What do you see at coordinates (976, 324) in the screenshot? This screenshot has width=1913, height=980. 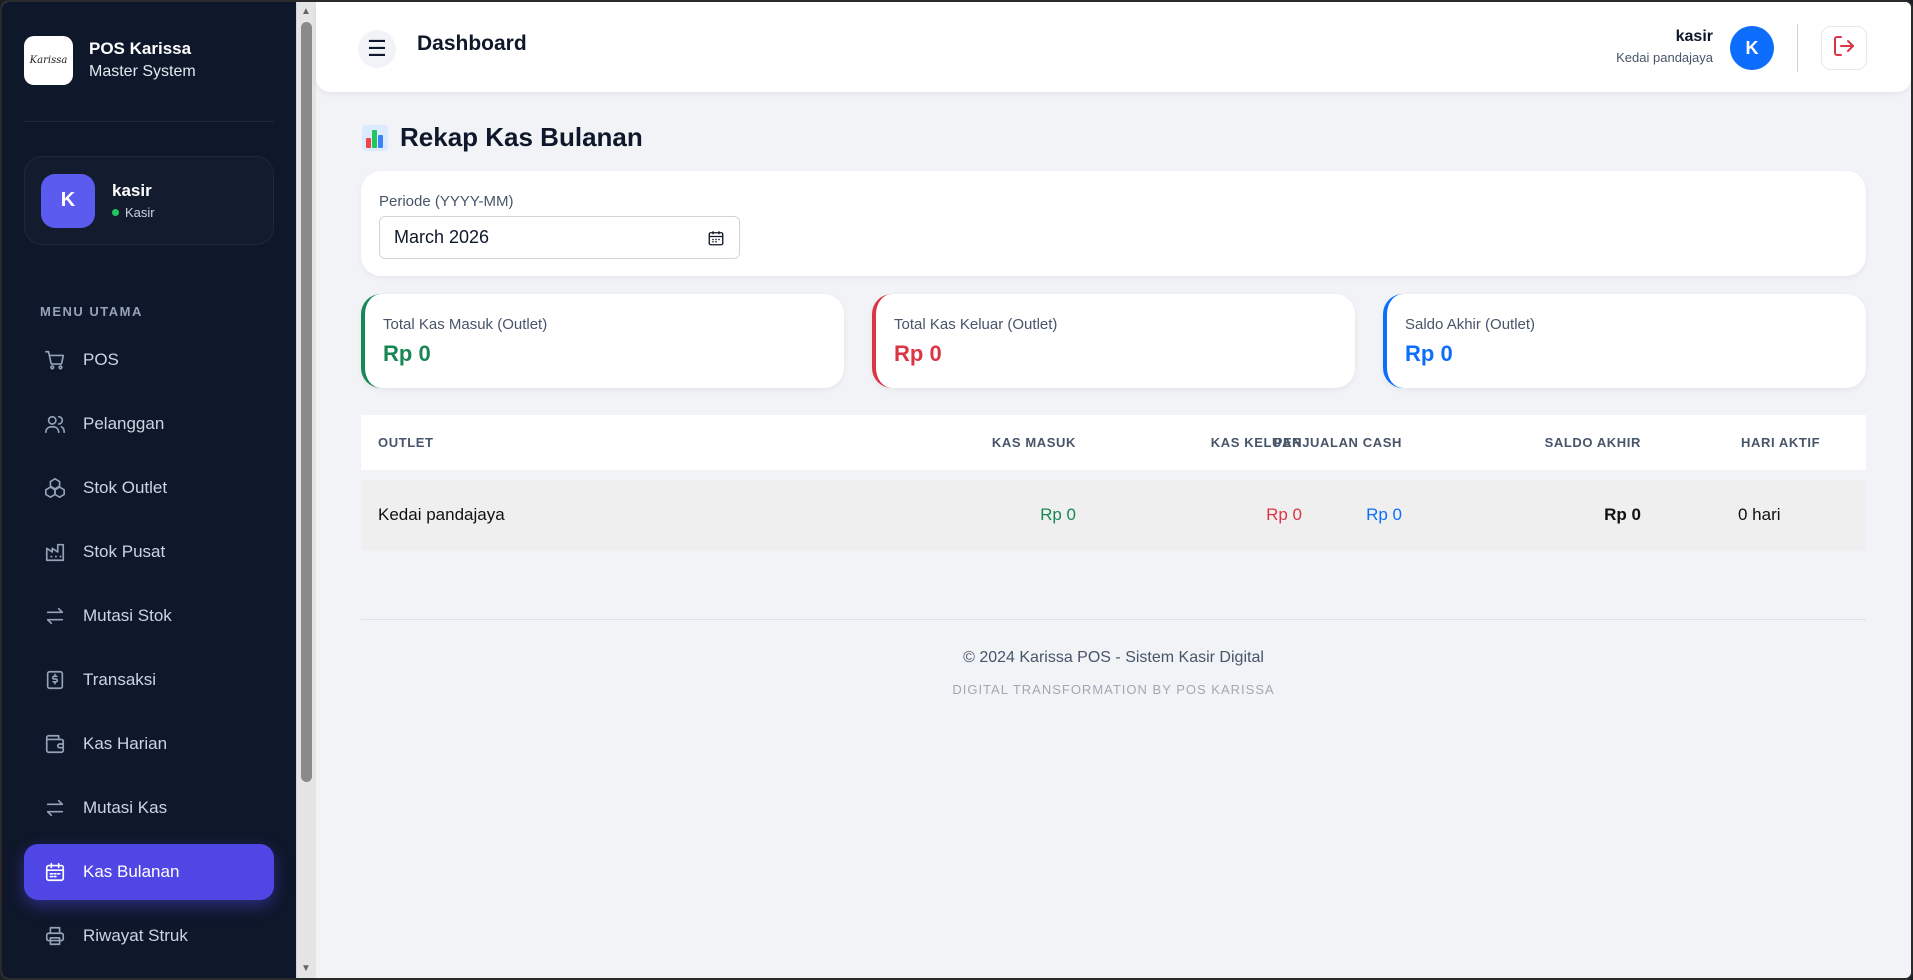 I see `stat-label: Total Kas Keluar (Outlet)` at bounding box center [976, 324].